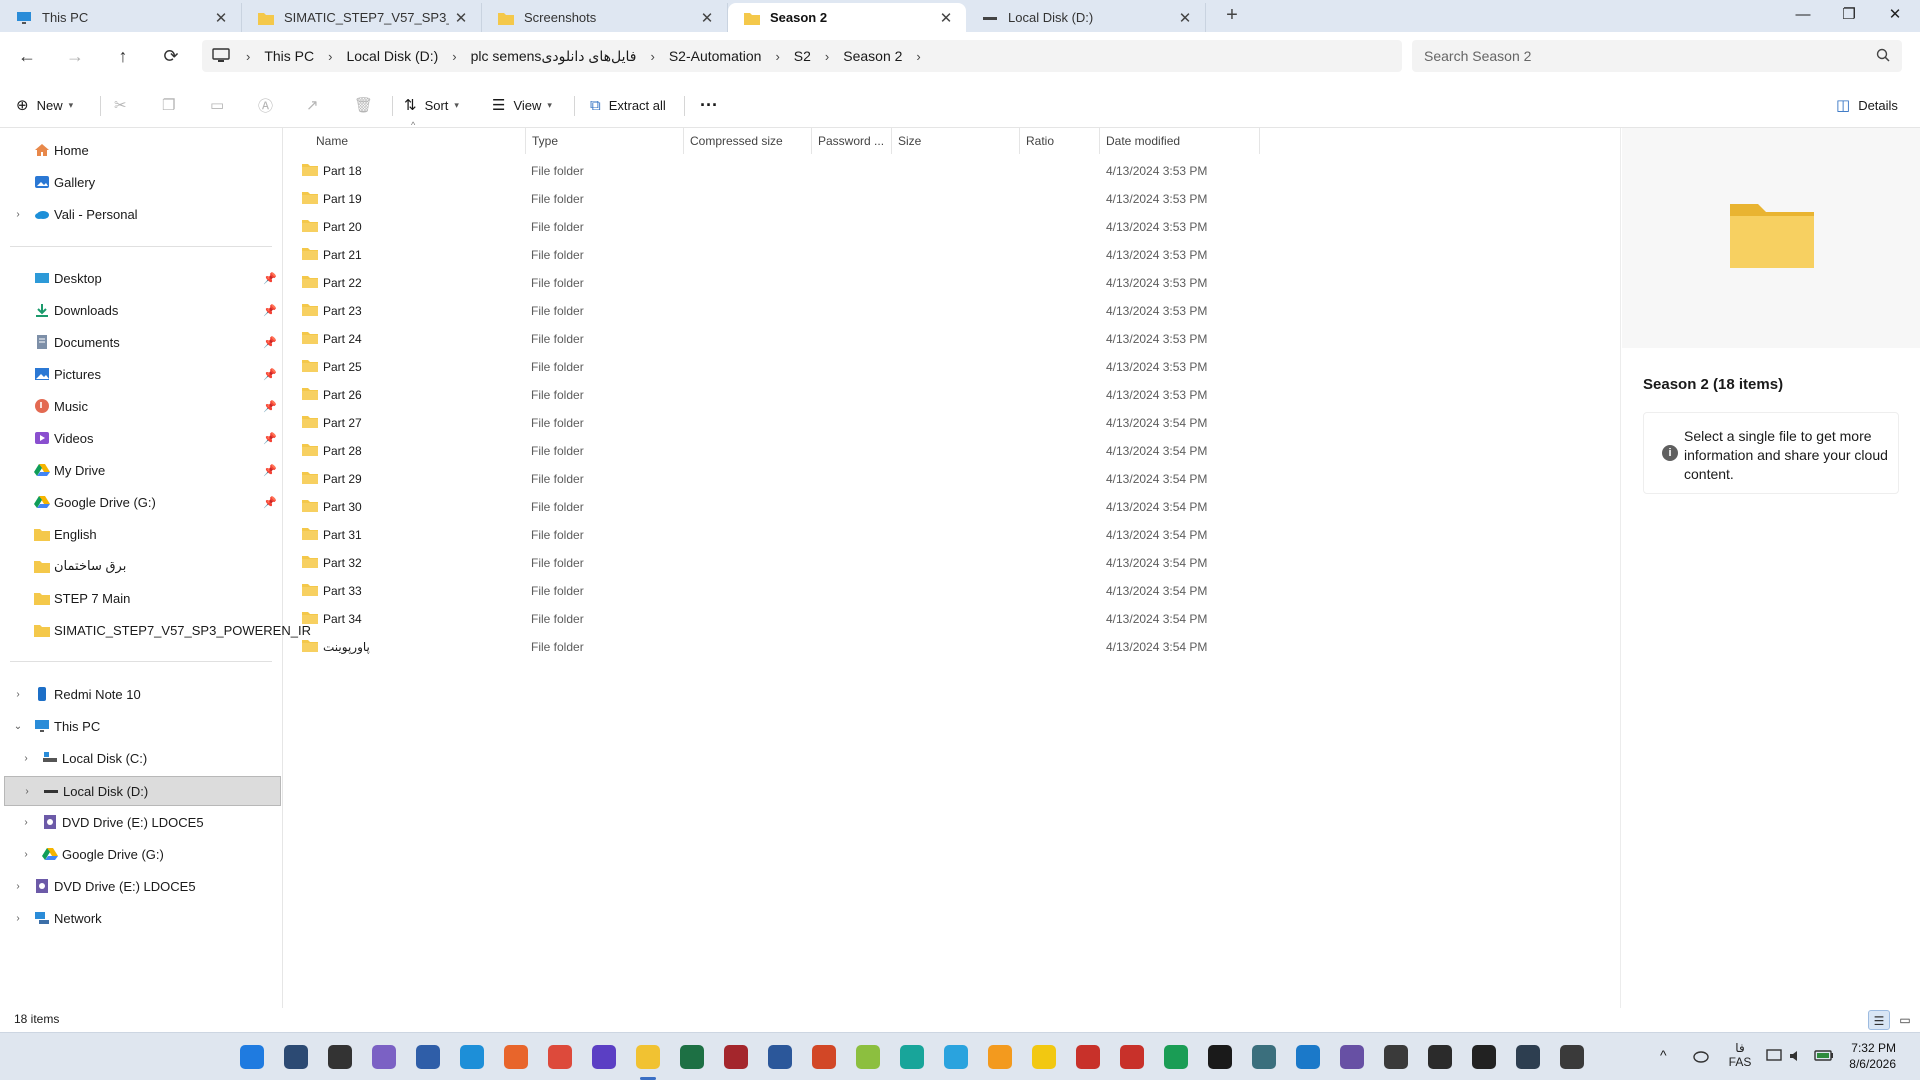 The image size is (1920, 1080). Describe the element at coordinates (770, 311) in the screenshot. I see `table-row: Part 23 File folder 4/13/2024 3:53 PM` at that location.